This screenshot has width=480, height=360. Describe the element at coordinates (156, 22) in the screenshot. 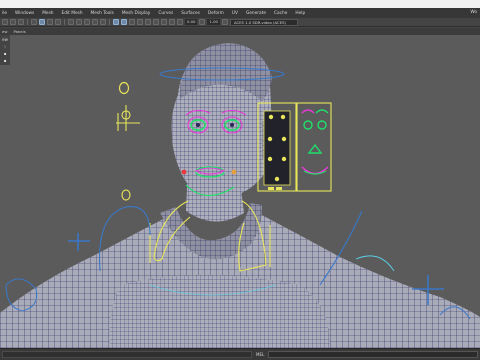

I see `shadows-icon` at that location.